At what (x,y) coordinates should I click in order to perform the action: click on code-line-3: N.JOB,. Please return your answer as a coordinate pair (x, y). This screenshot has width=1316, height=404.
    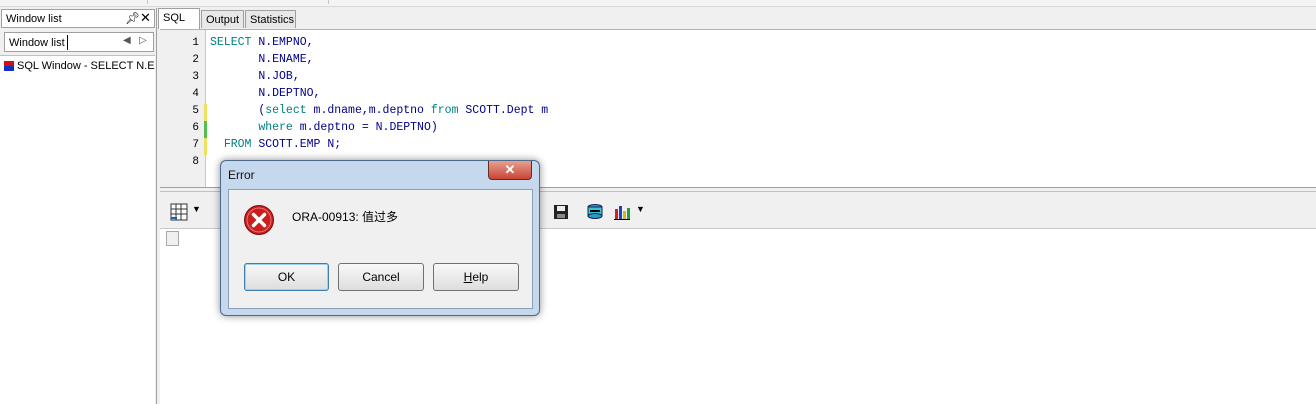
    Looking at the image, I should click on (255, 76).